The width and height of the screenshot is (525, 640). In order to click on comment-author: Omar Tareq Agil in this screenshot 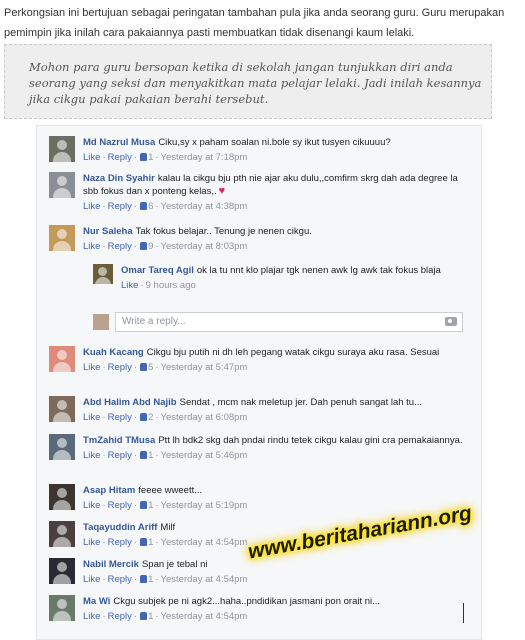, I will do `click(157, 270)`.